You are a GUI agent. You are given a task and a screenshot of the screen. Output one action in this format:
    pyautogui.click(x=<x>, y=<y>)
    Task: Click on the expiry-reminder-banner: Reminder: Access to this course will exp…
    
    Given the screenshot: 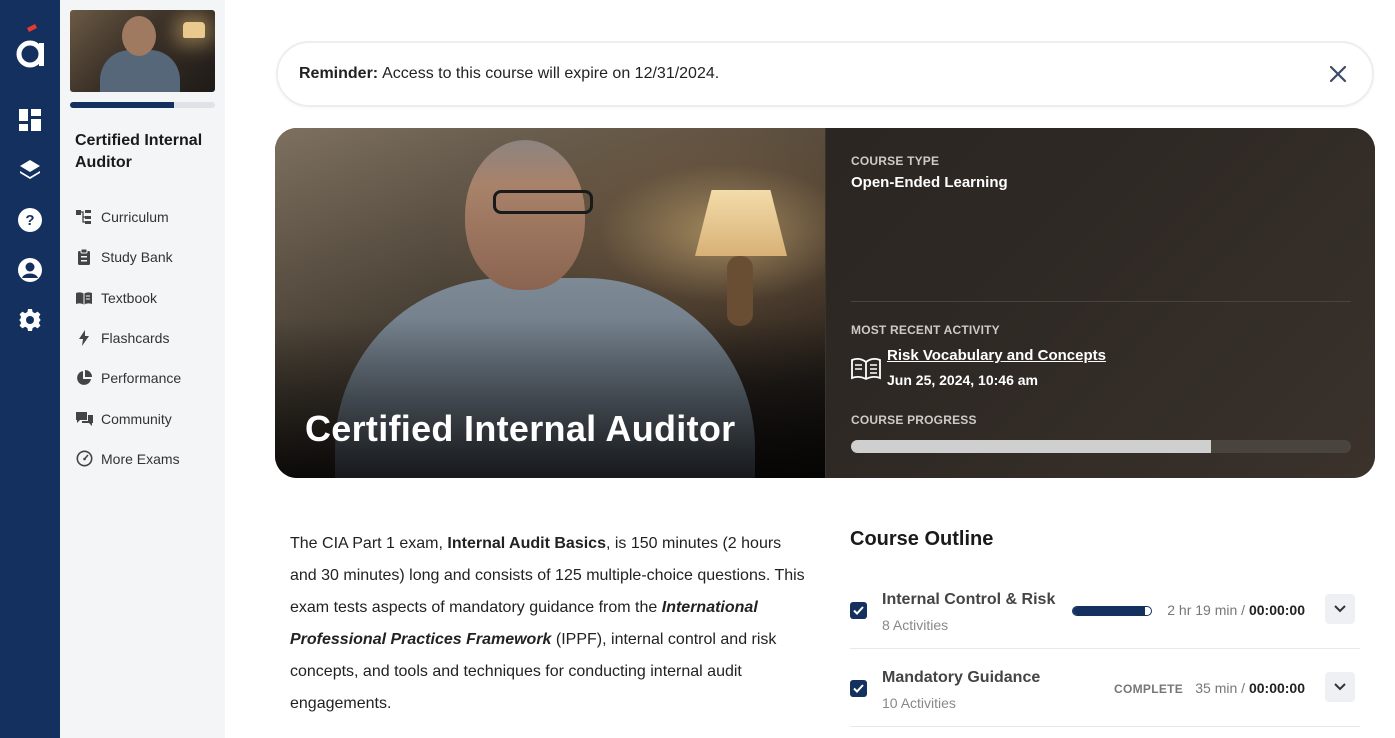 What is the action you would take?
    pyautogui.click(x=825, y=74)
    